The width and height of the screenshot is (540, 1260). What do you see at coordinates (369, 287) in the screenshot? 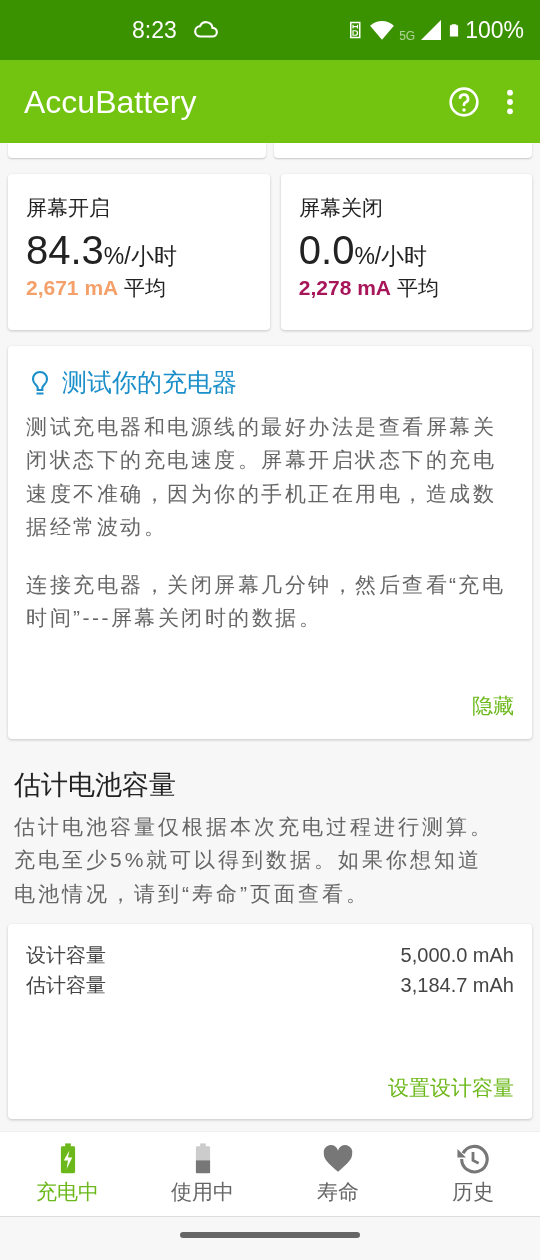
I see `average-current: 2,278 mA 平均` at bounding box center [369, 287].